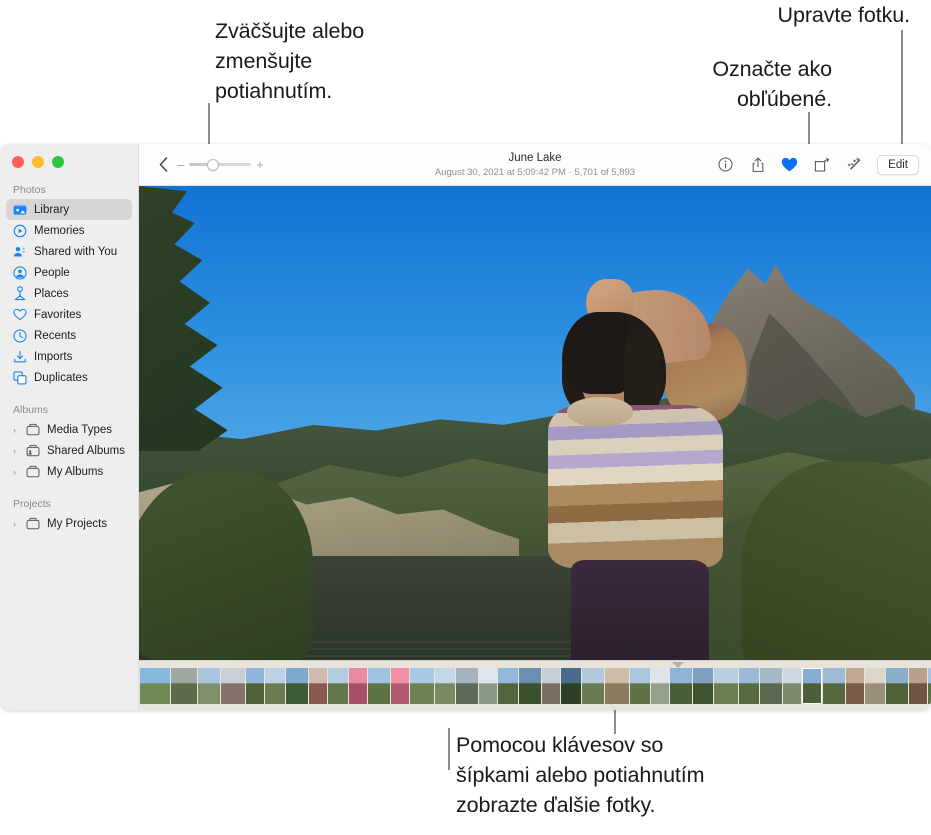 This screenshot has width=931, height=835. Describe the element at coordinates (69, 230) in the screenshot. I see `sidebar-item-memories: Memories` at that location.